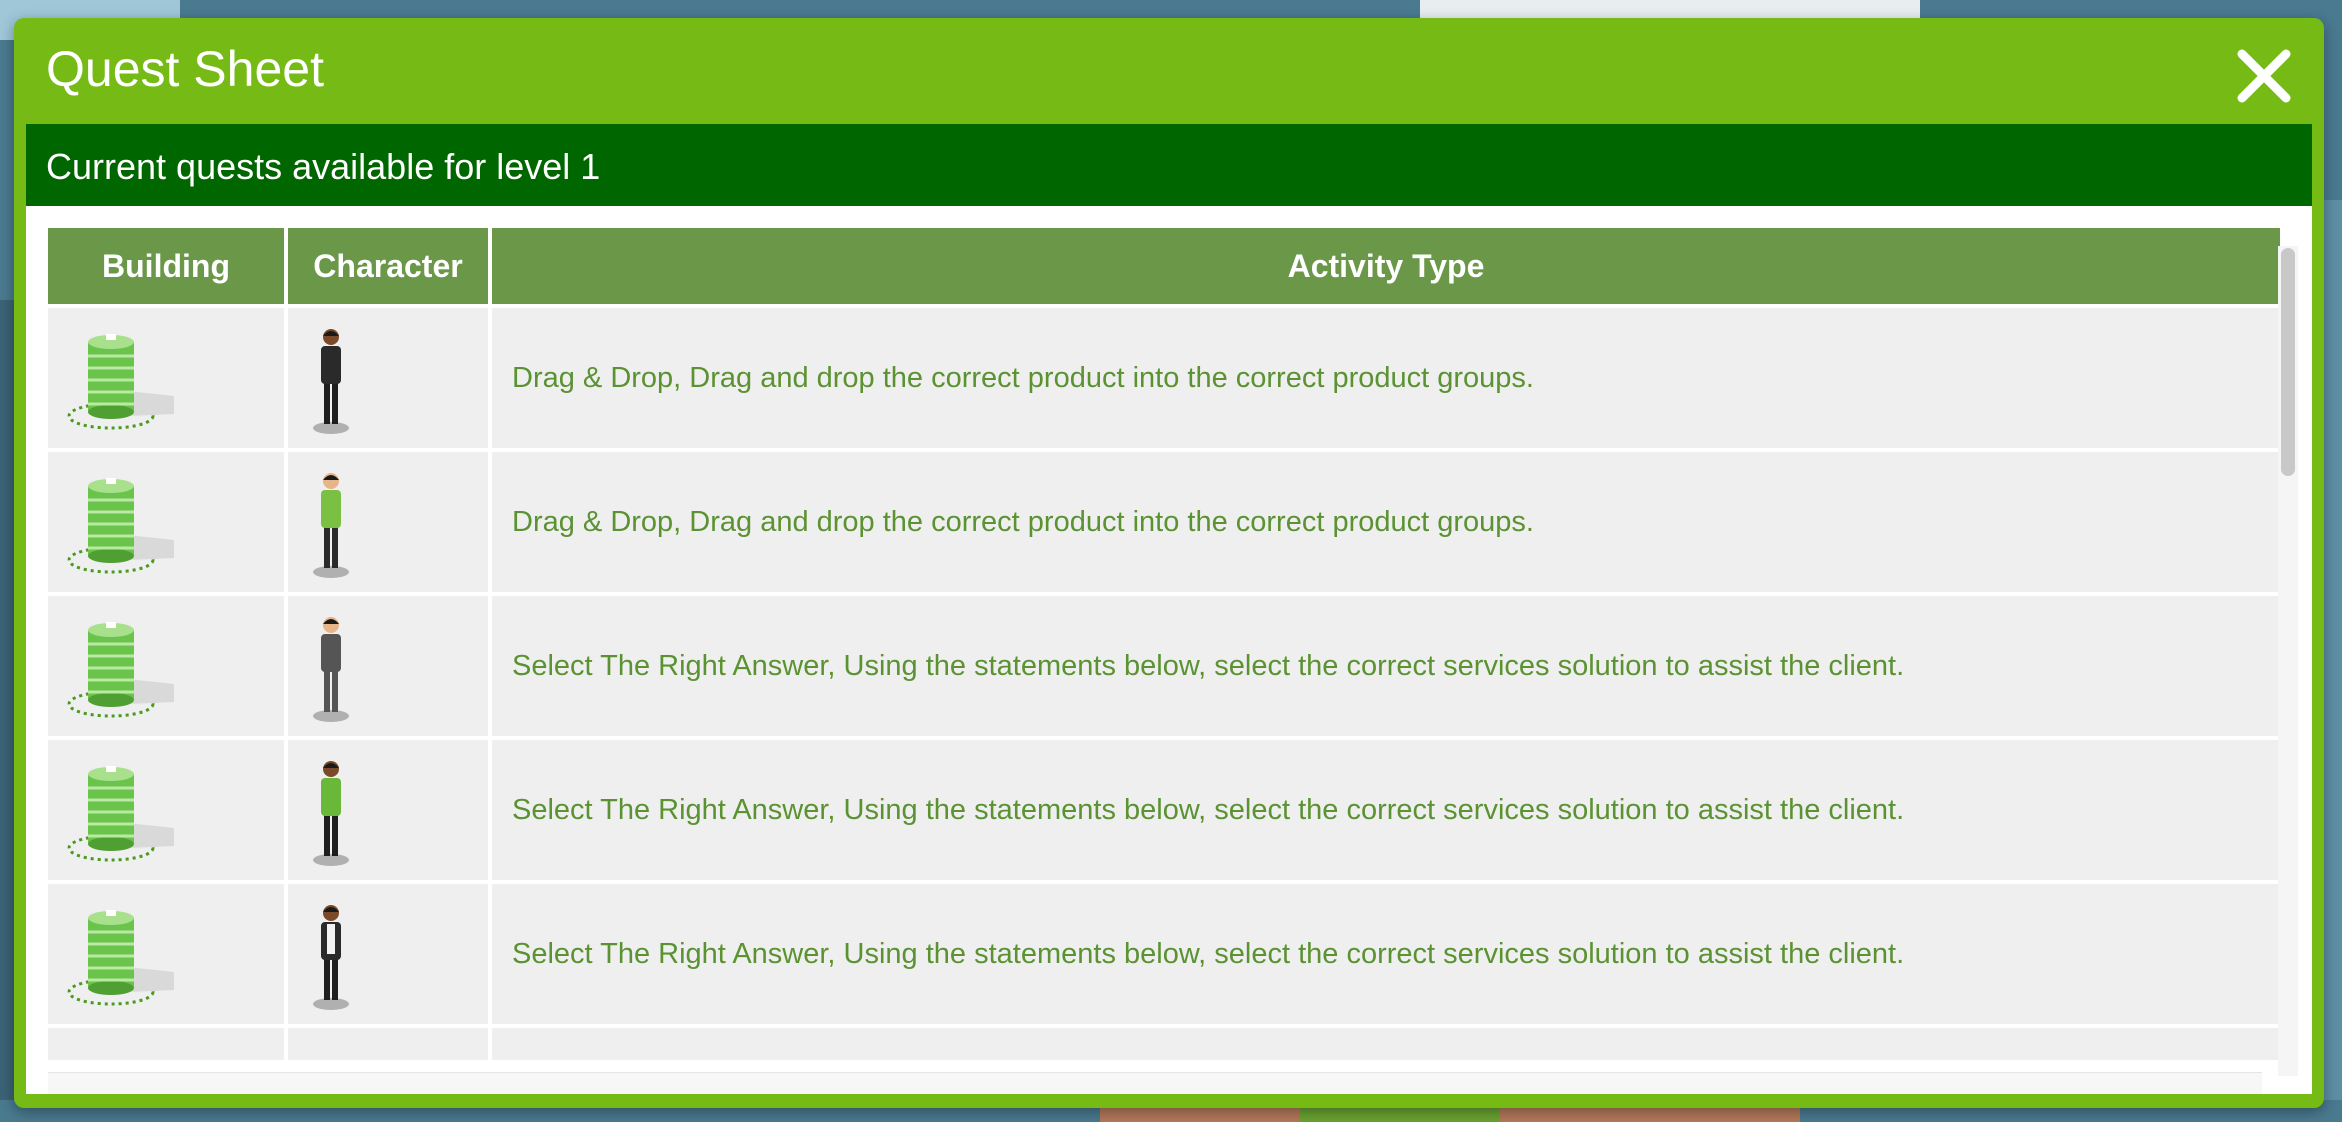 The image size is (2342, 1122). What do you see at coordinates (388, 266) in the screenshot?
I see `header-character: Character` at bounding box center [388, 266].